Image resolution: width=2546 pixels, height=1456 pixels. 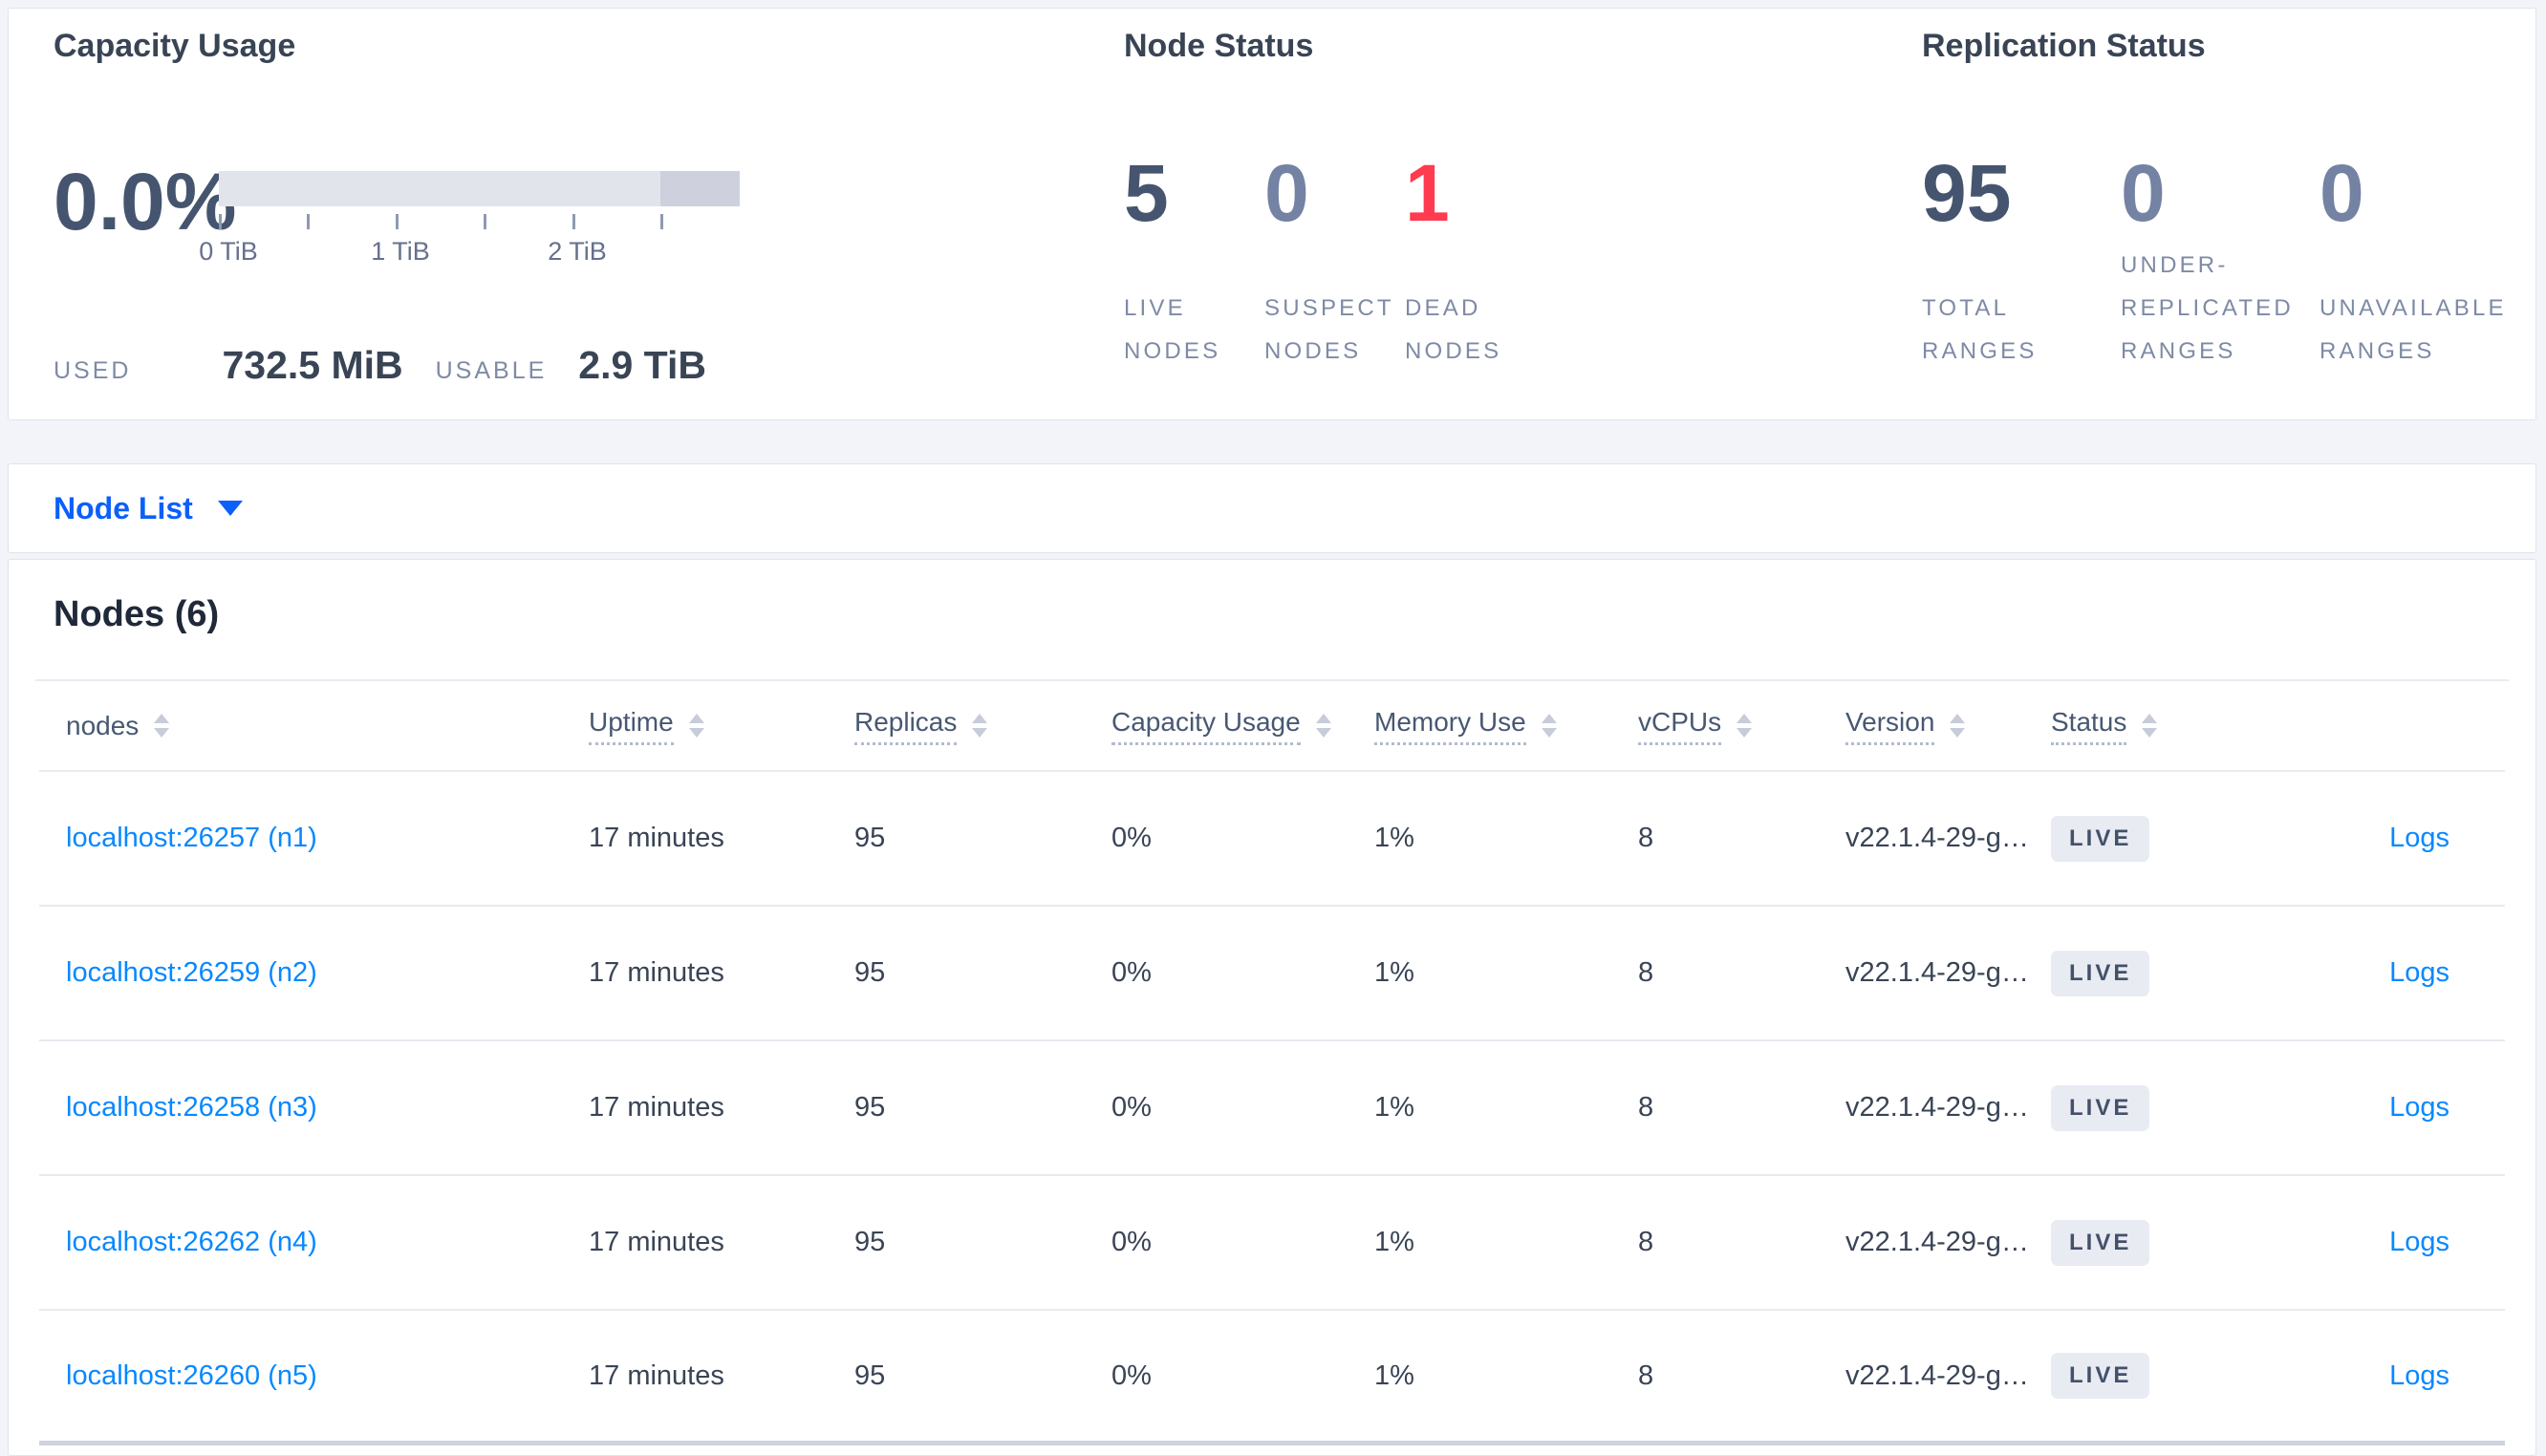 I want to click on column-header-status: Status, so click(x=2153, y=726).